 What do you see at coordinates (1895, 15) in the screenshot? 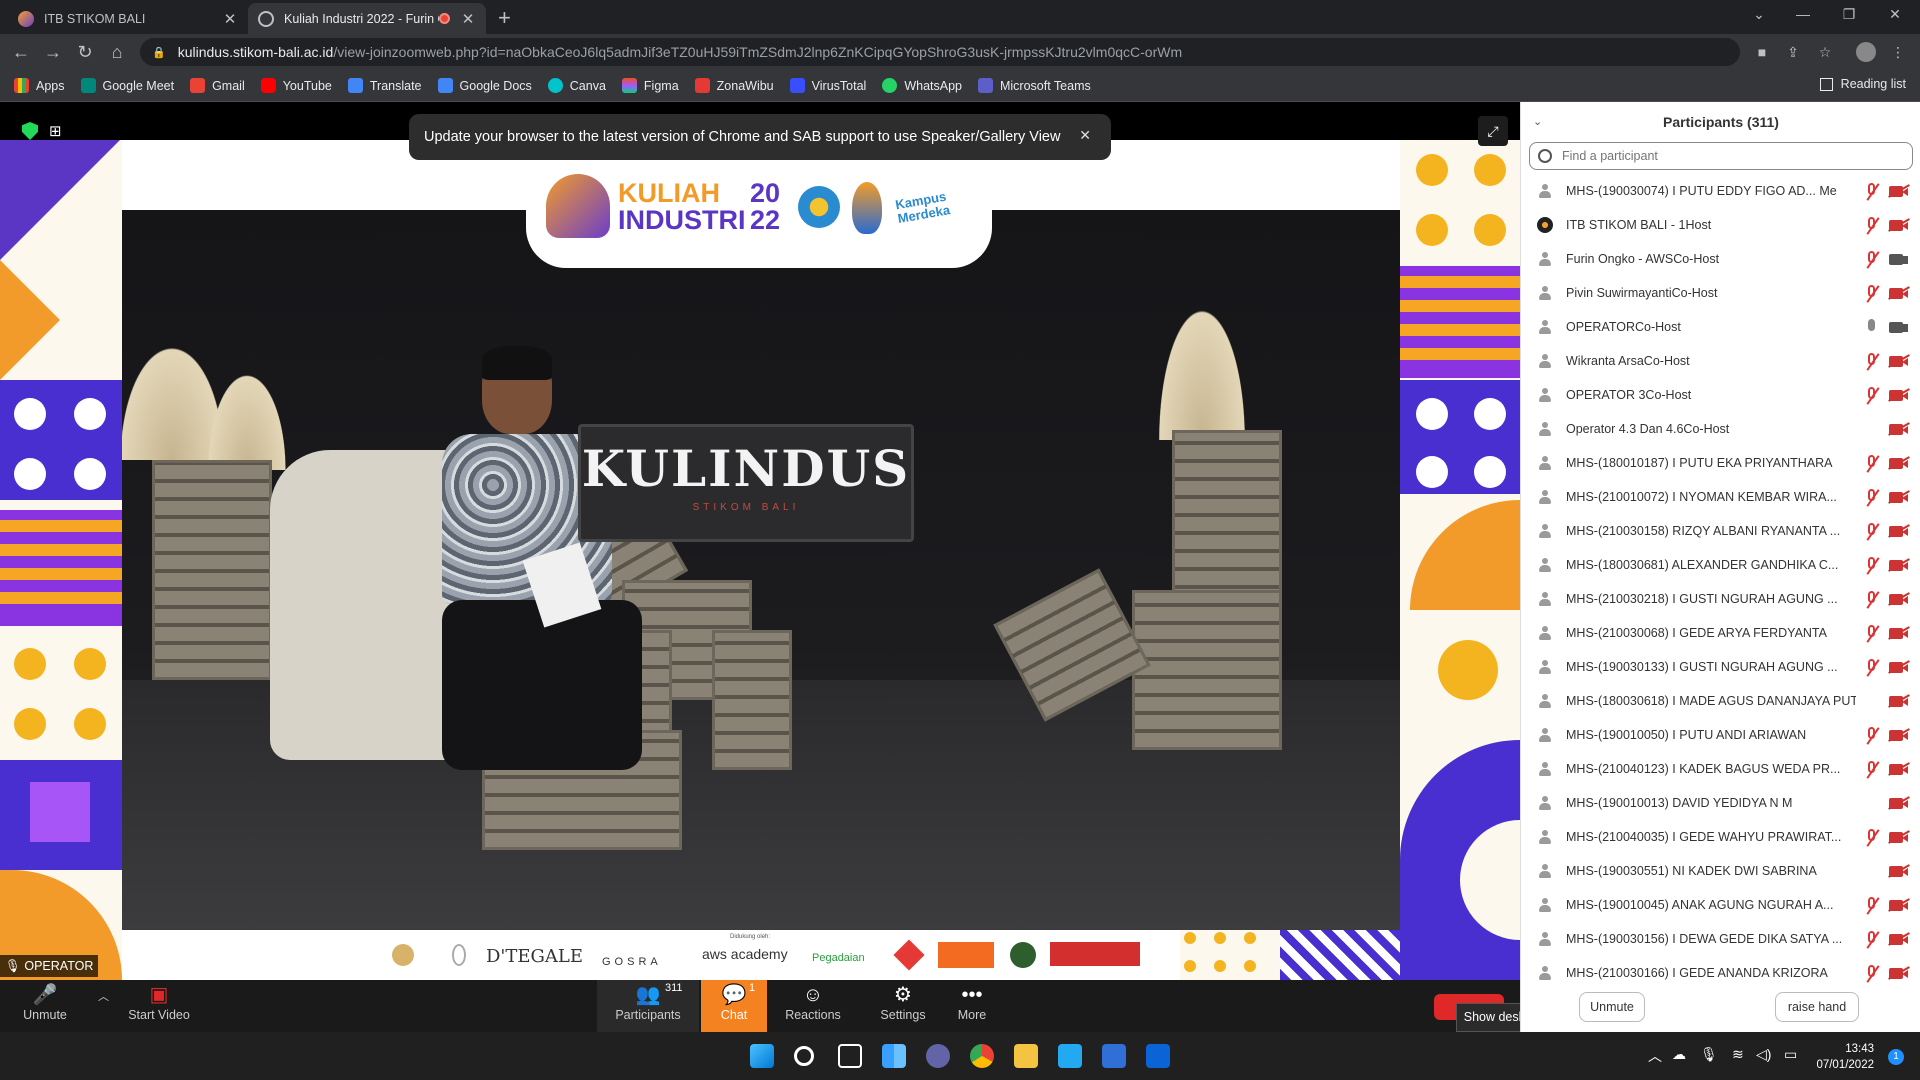
I see `close-window-icon: ✕` at bounding box center [1895, 15].